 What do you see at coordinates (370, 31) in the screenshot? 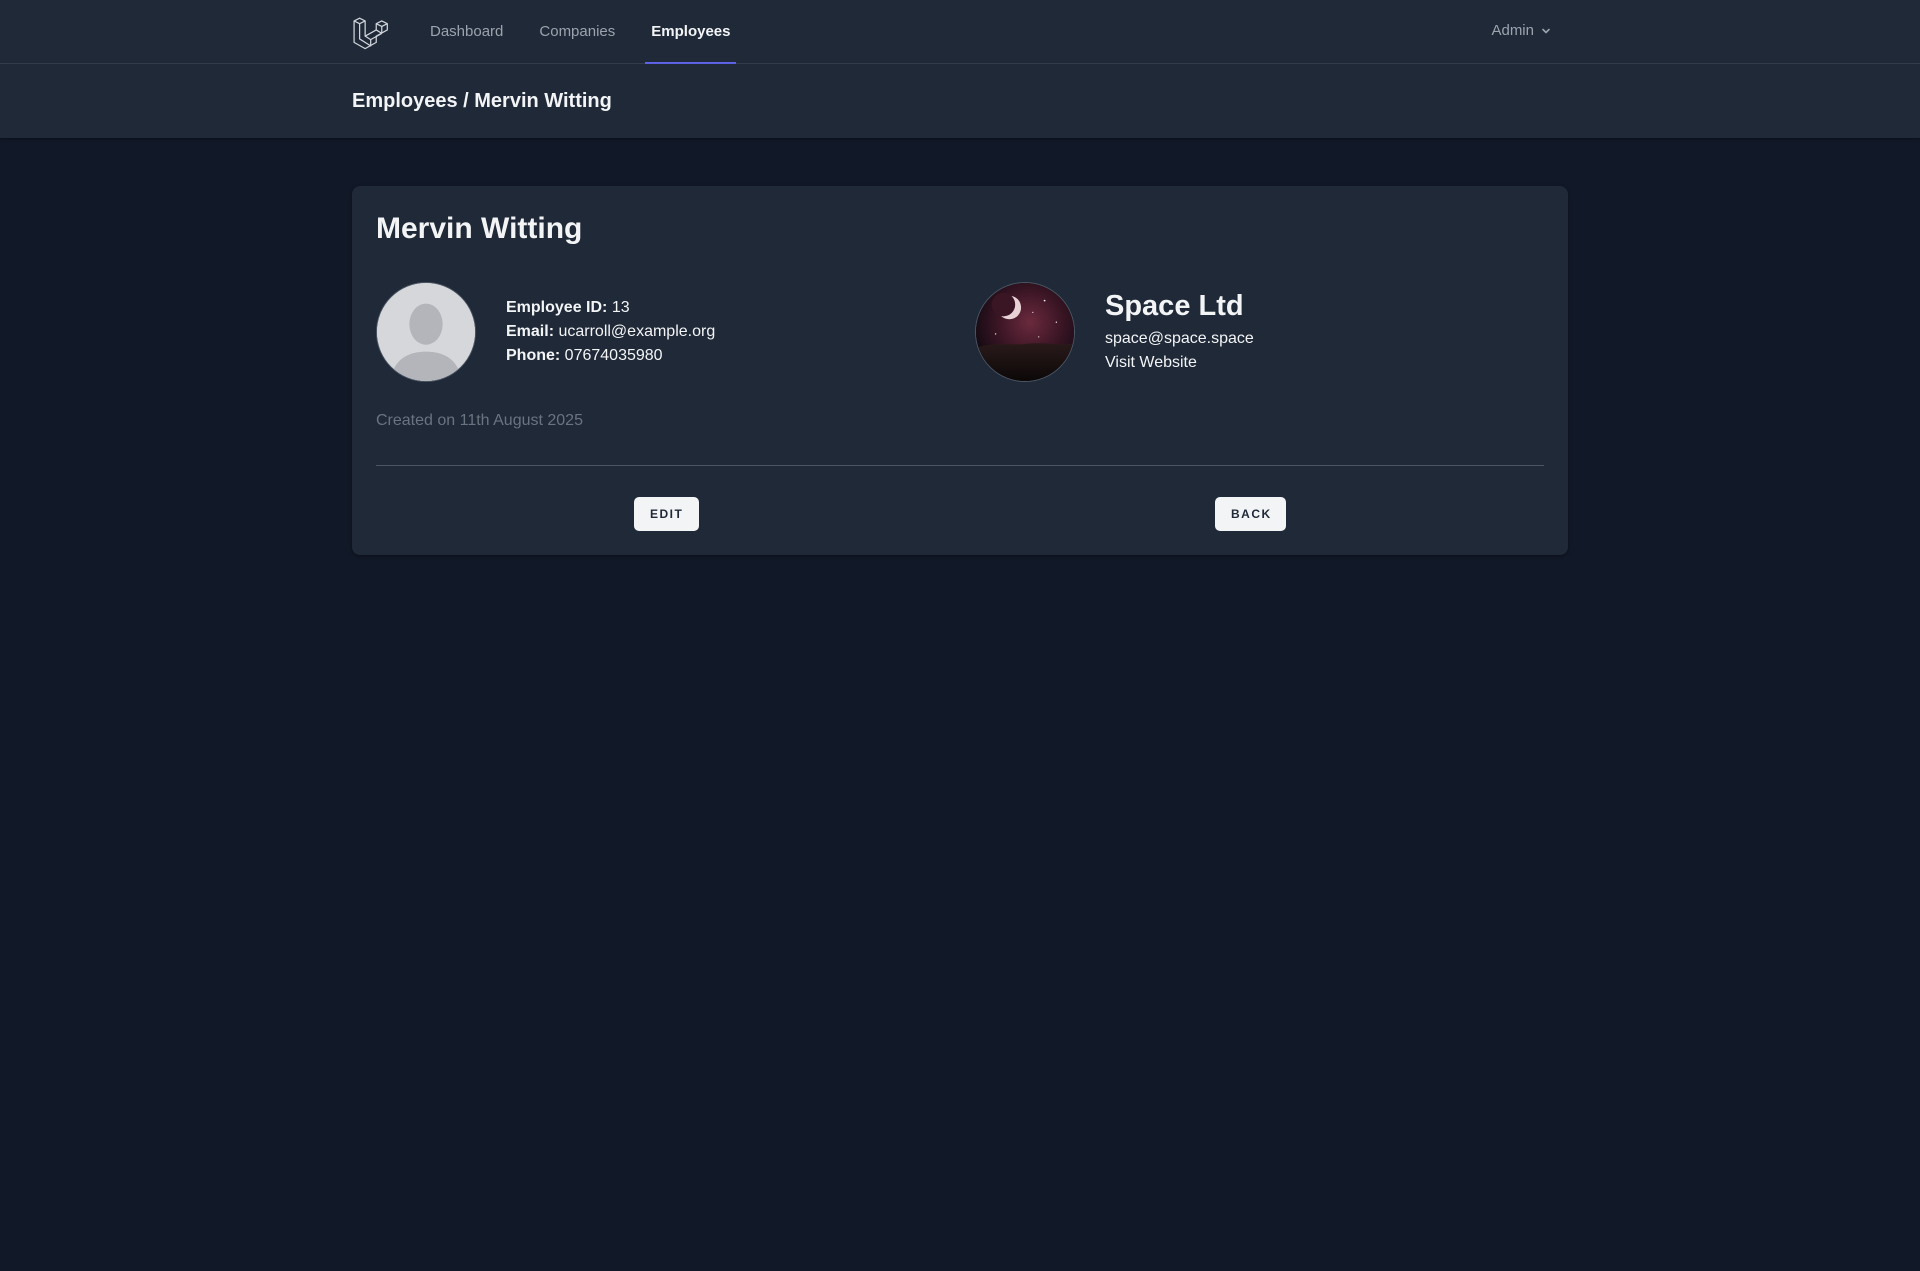
I see `laravel-logo-icon` at bounding box center [370, 31].